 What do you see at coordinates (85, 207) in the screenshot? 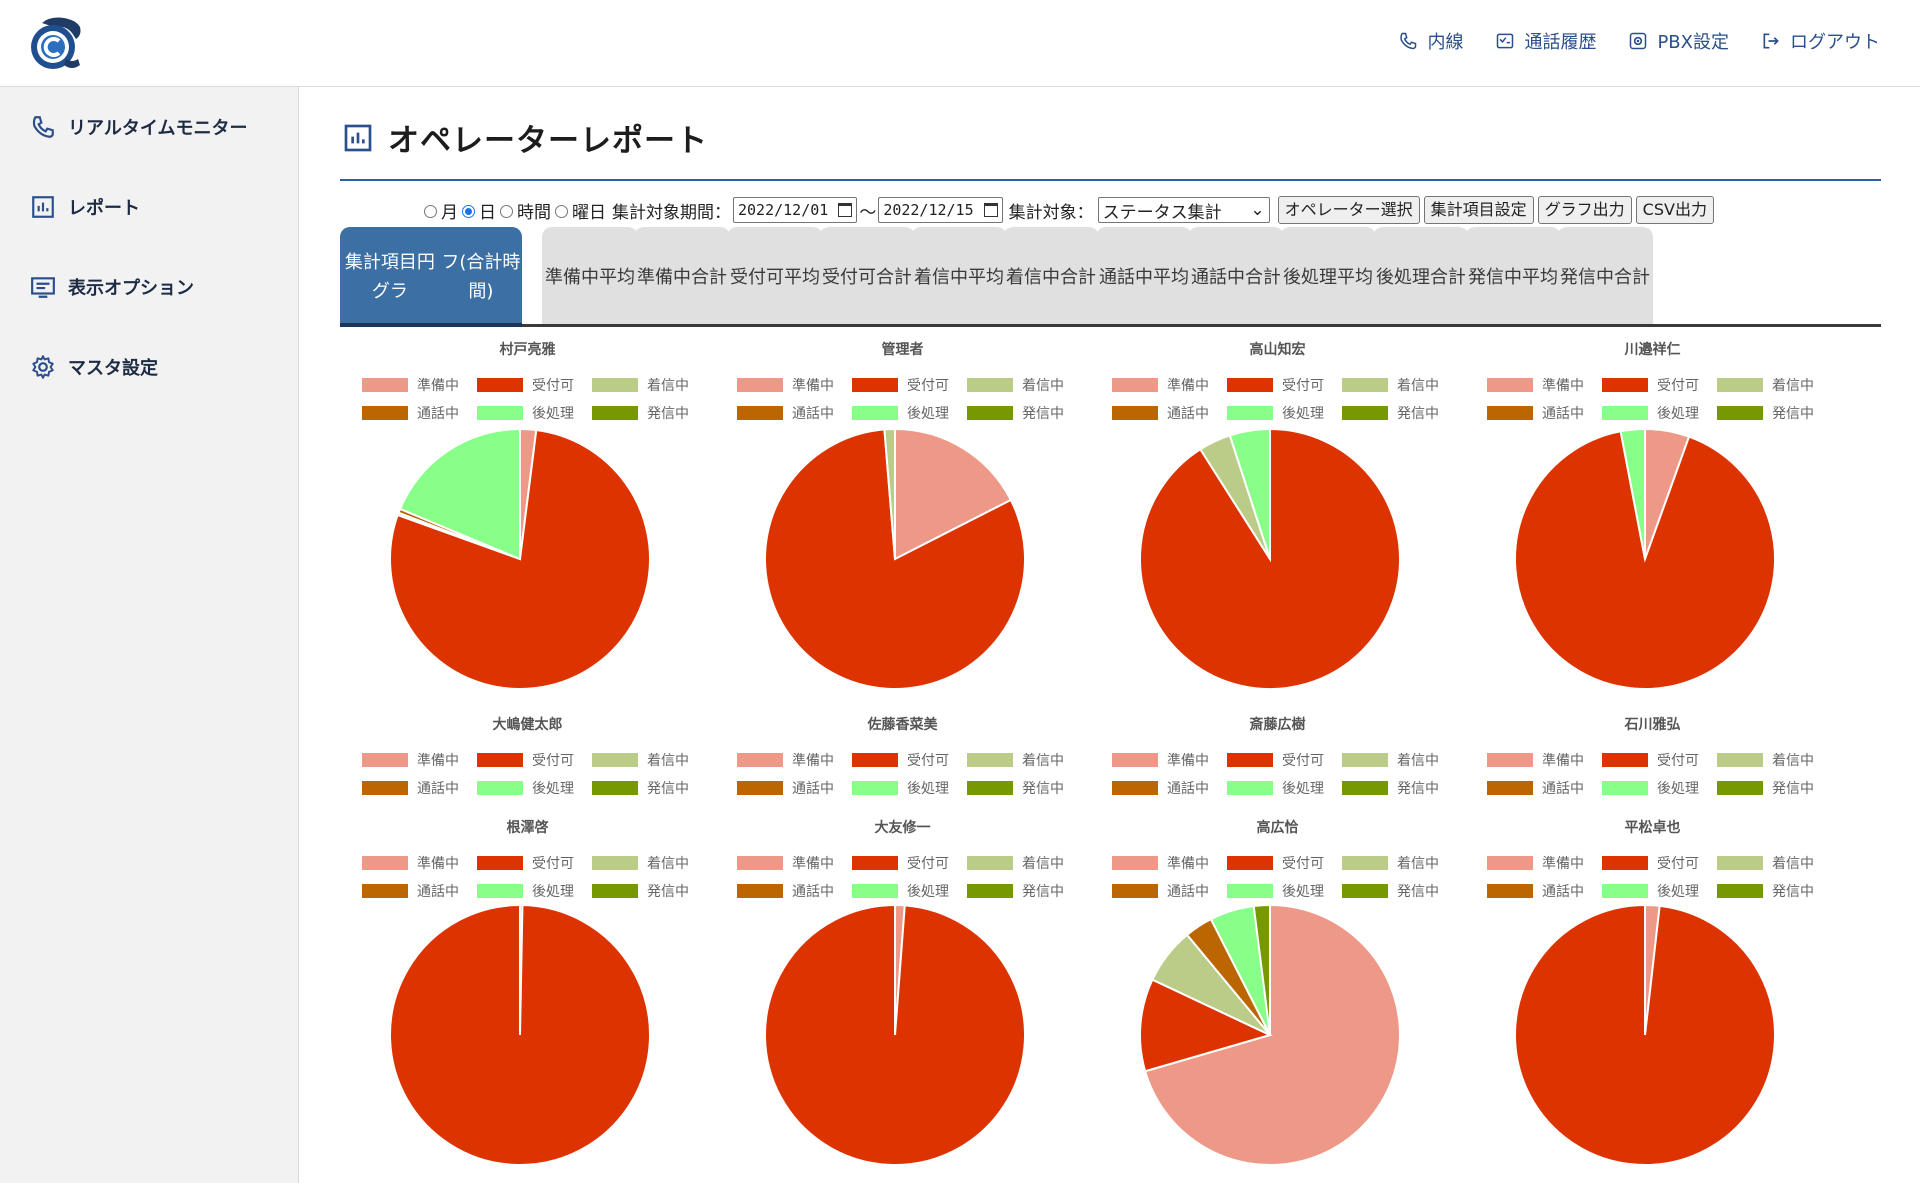
I see `sidebar-item-report: レポート` at bounding box center [85, 207].